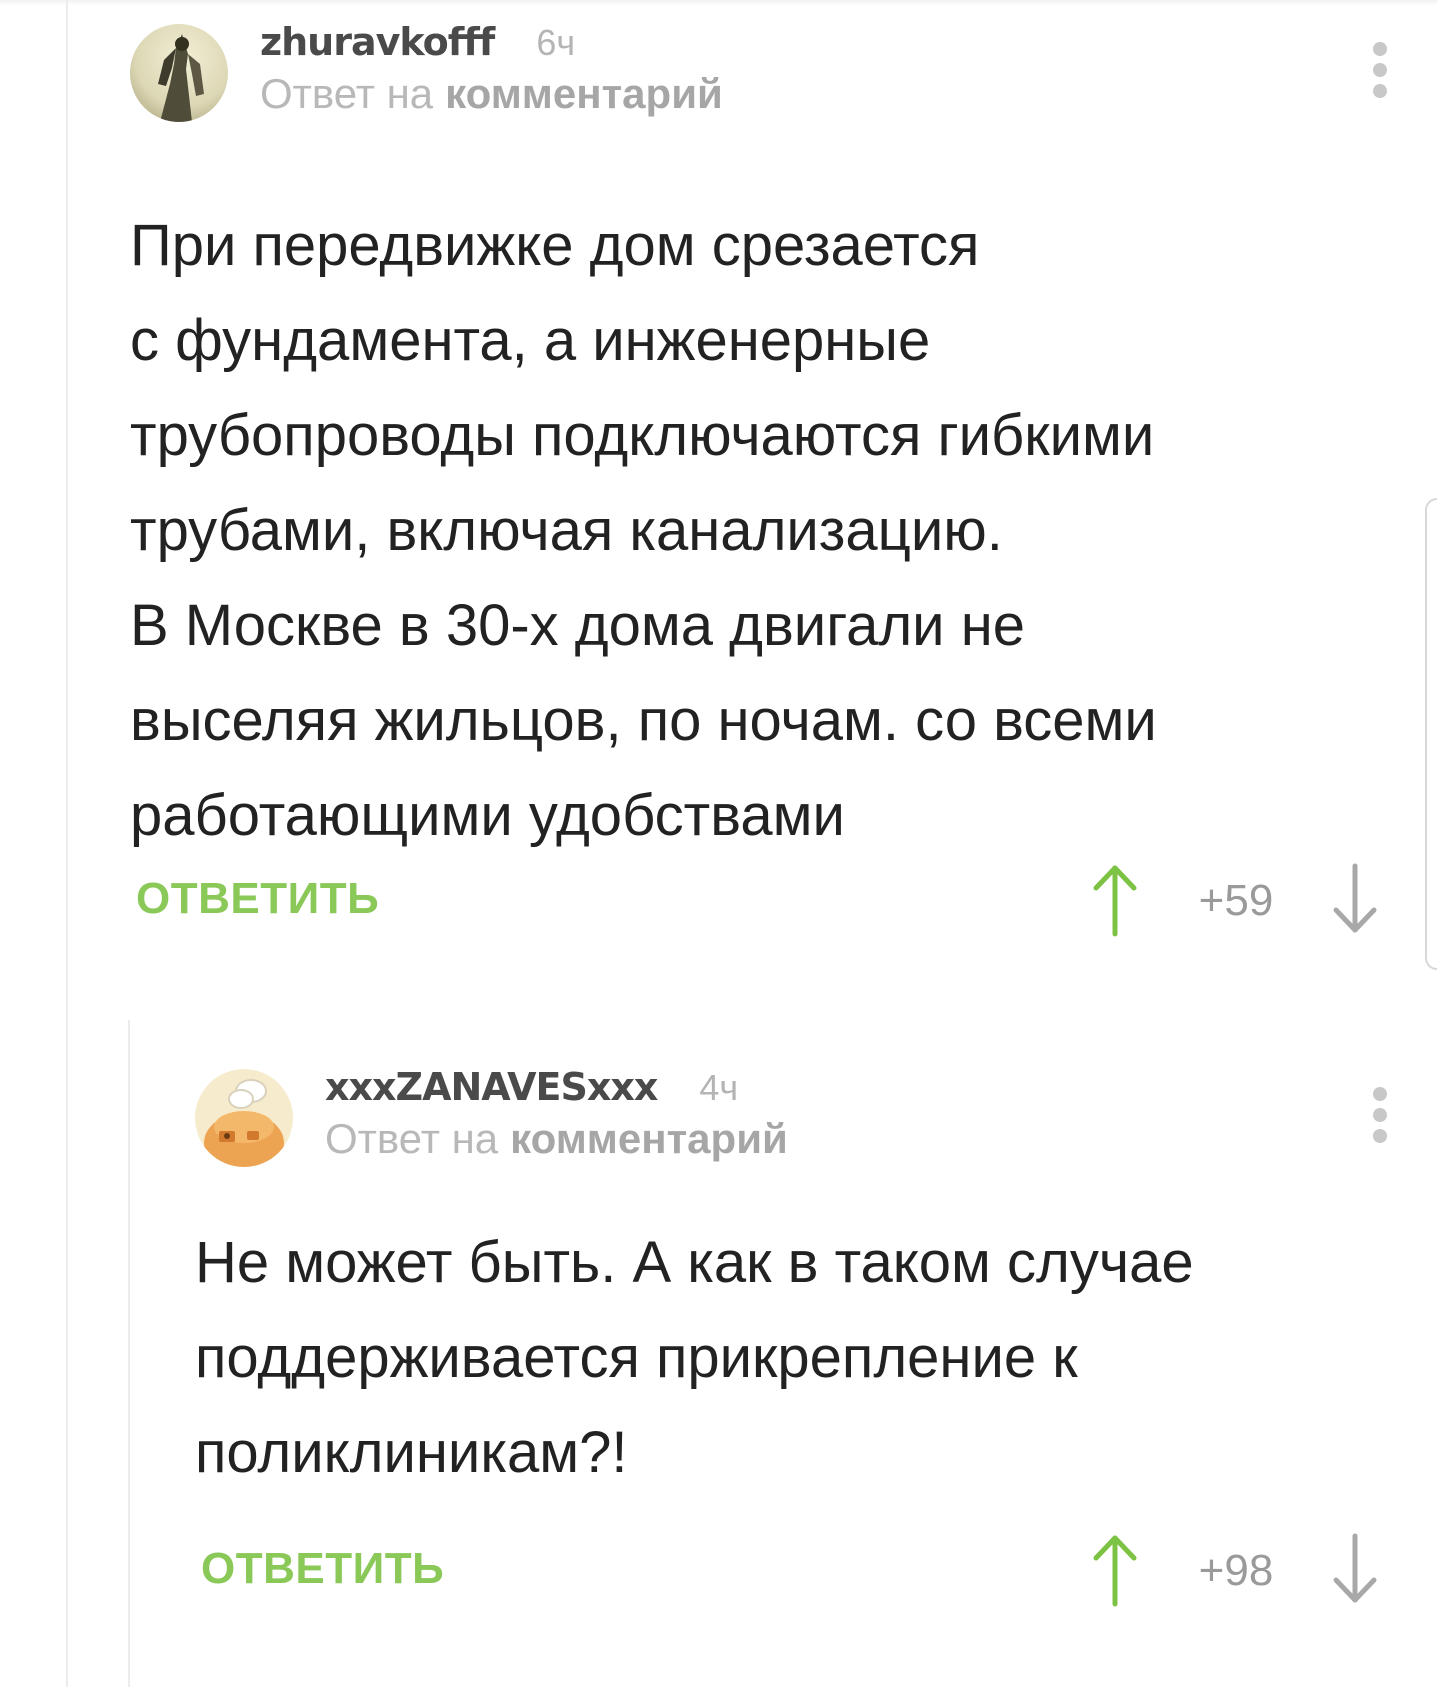  I want to click on comment-actions: ОТВЕТИТЬ +98, so click(792, 1570).